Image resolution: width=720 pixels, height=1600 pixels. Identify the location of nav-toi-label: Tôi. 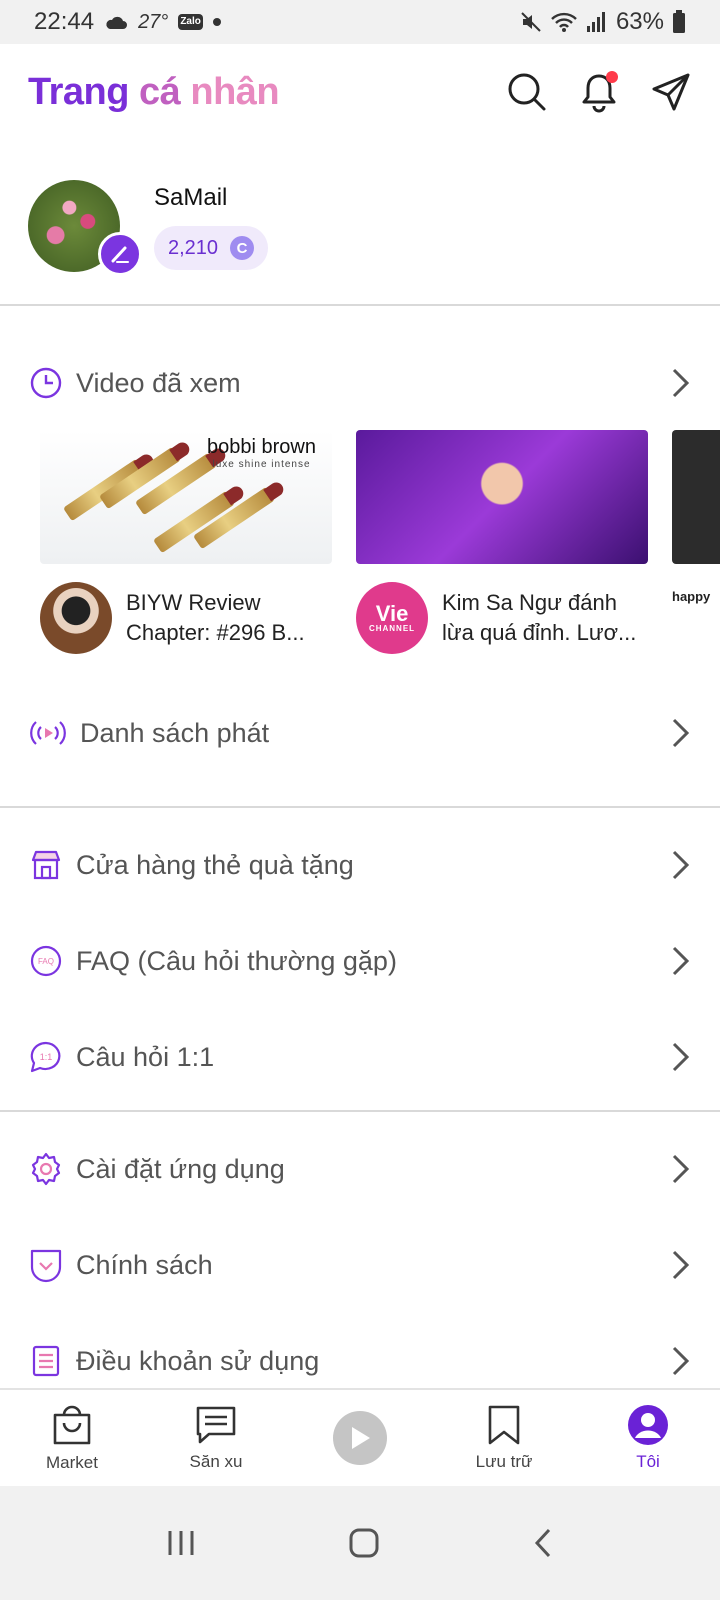
(648, 1461).